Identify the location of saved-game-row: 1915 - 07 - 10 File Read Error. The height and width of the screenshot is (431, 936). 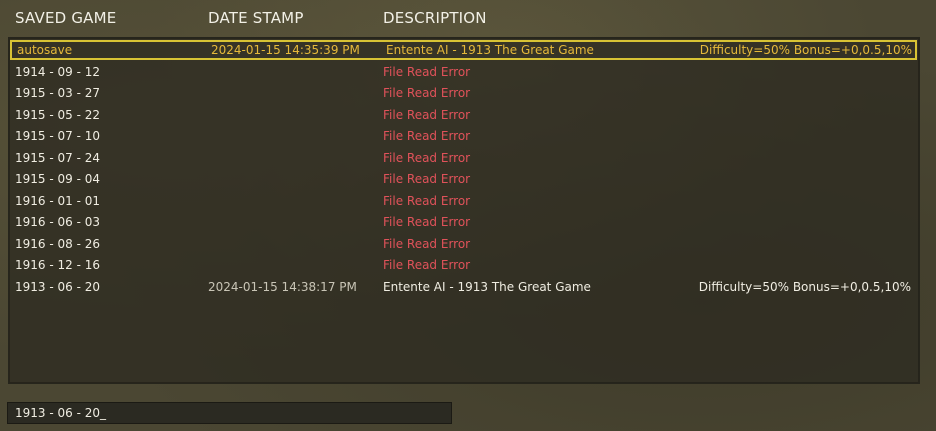
(463, 136).